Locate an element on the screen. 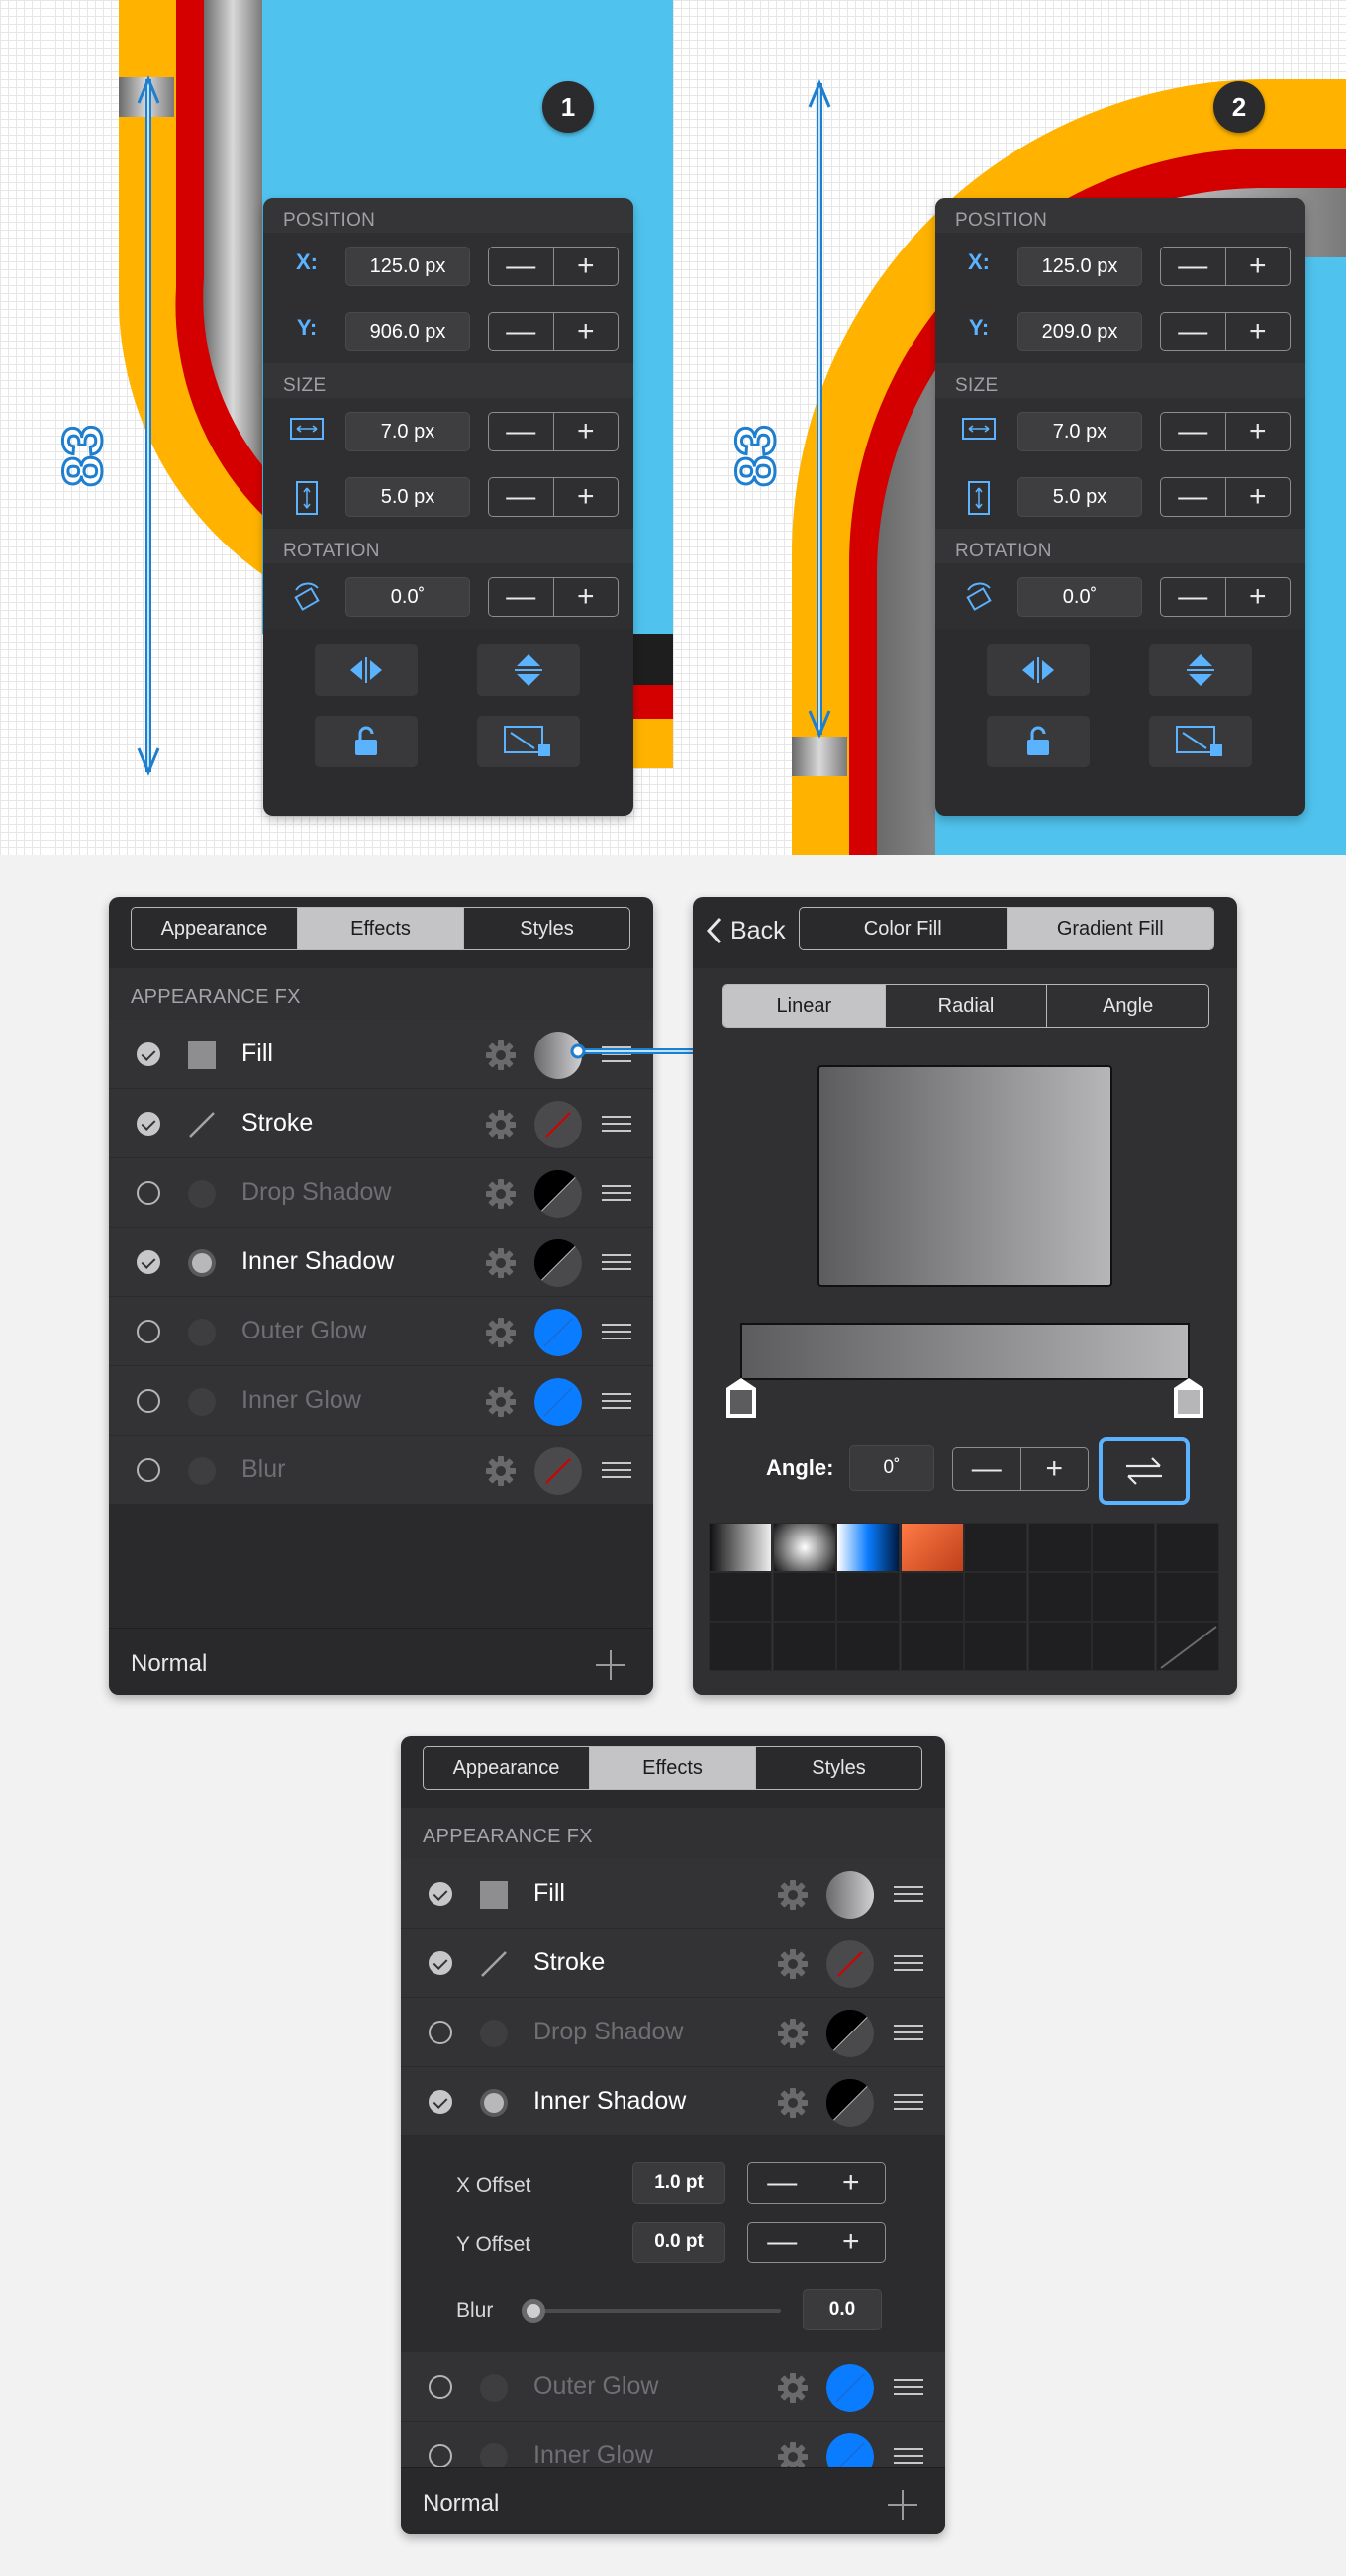 This screenshot has height=2576, width=1346. y-field: 906.0 px is located at coordinates (407, 332).